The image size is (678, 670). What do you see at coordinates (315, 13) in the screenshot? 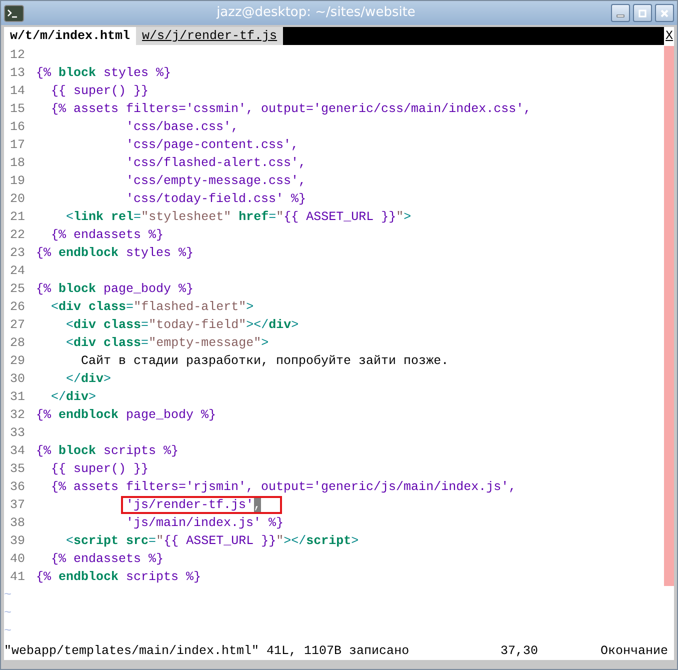
I see `window-title: jazz@desktop: ~/sites/website` at bounding box center [315, 13].